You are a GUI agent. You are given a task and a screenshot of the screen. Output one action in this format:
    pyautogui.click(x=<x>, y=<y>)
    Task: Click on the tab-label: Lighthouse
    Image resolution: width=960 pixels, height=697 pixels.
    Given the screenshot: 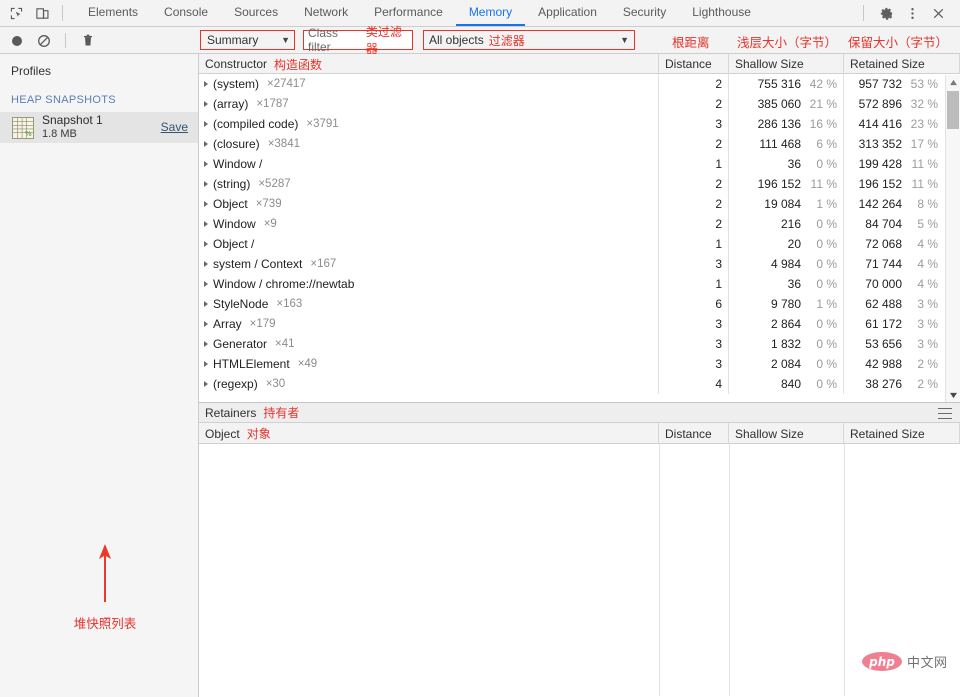 What is the action you would take?
    pyautogui.click(x=721, y=12)
    